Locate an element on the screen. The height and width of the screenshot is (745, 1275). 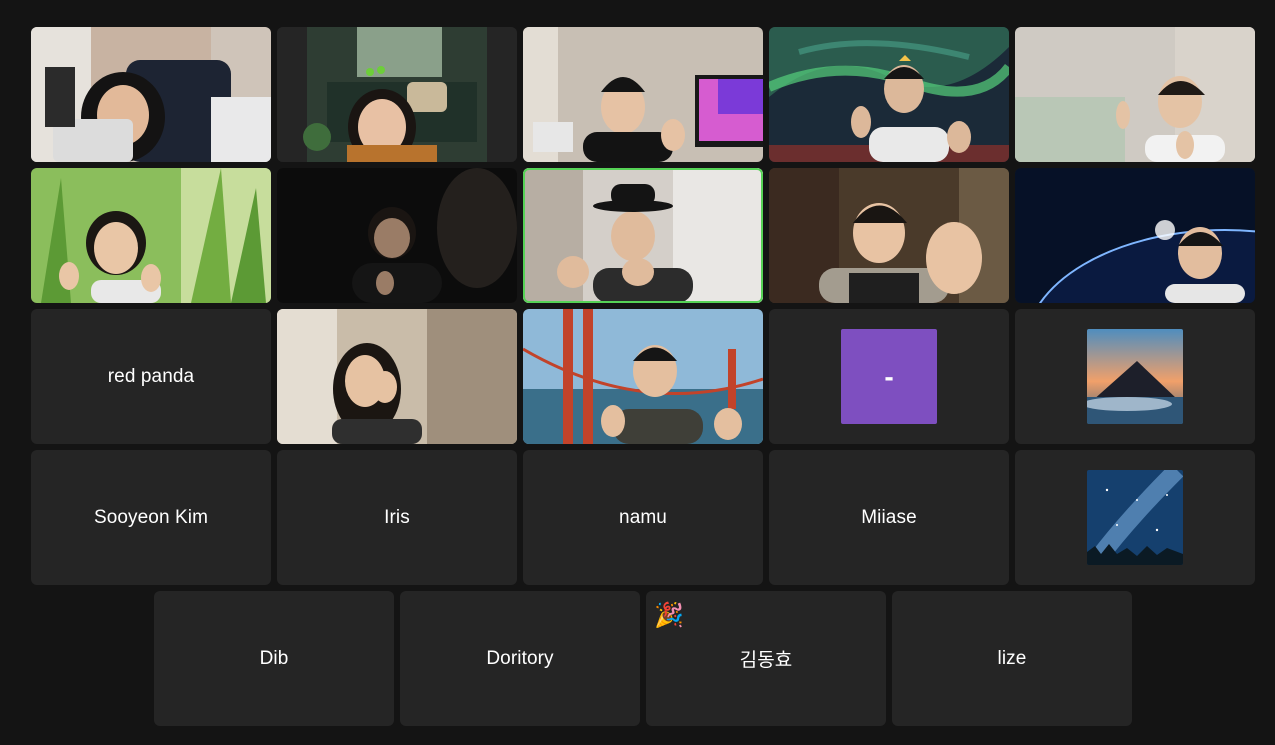
participant-tile-lize: lize is located at coordinates (1012, 658).